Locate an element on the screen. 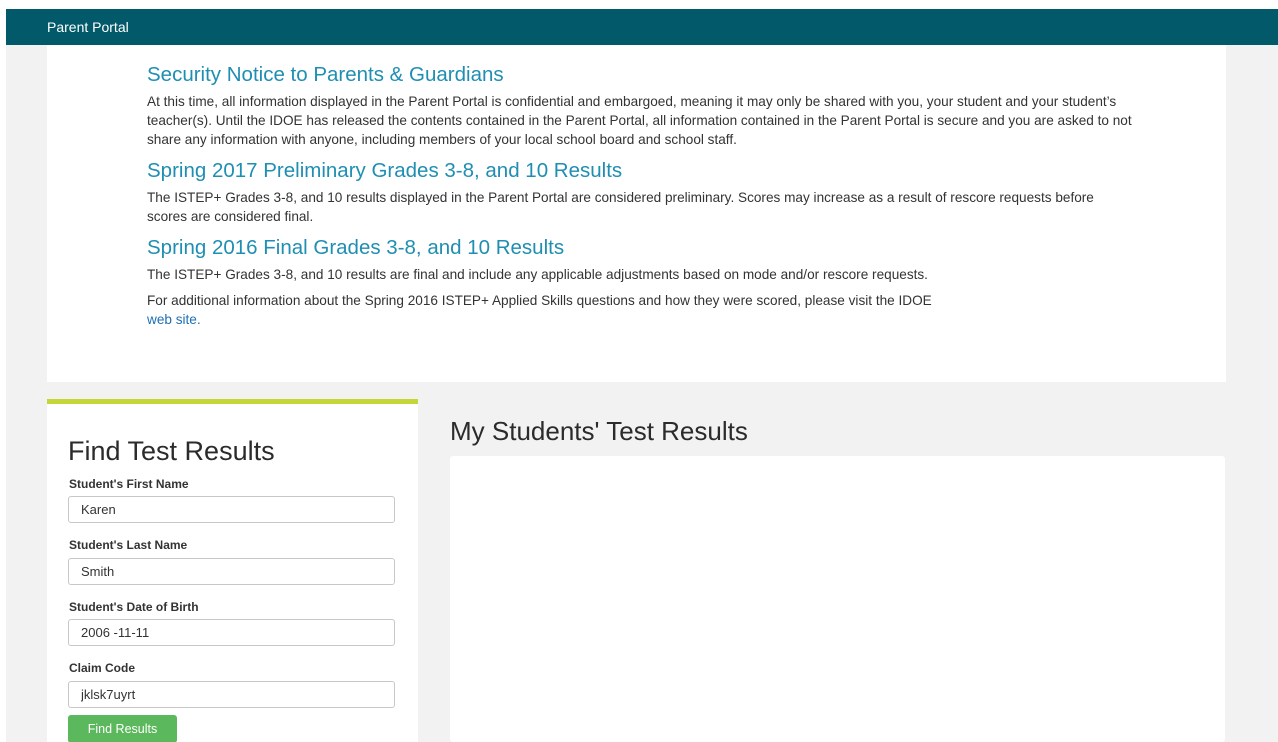  first-name-label: Student's First Name is located at coordinates (129, 484).